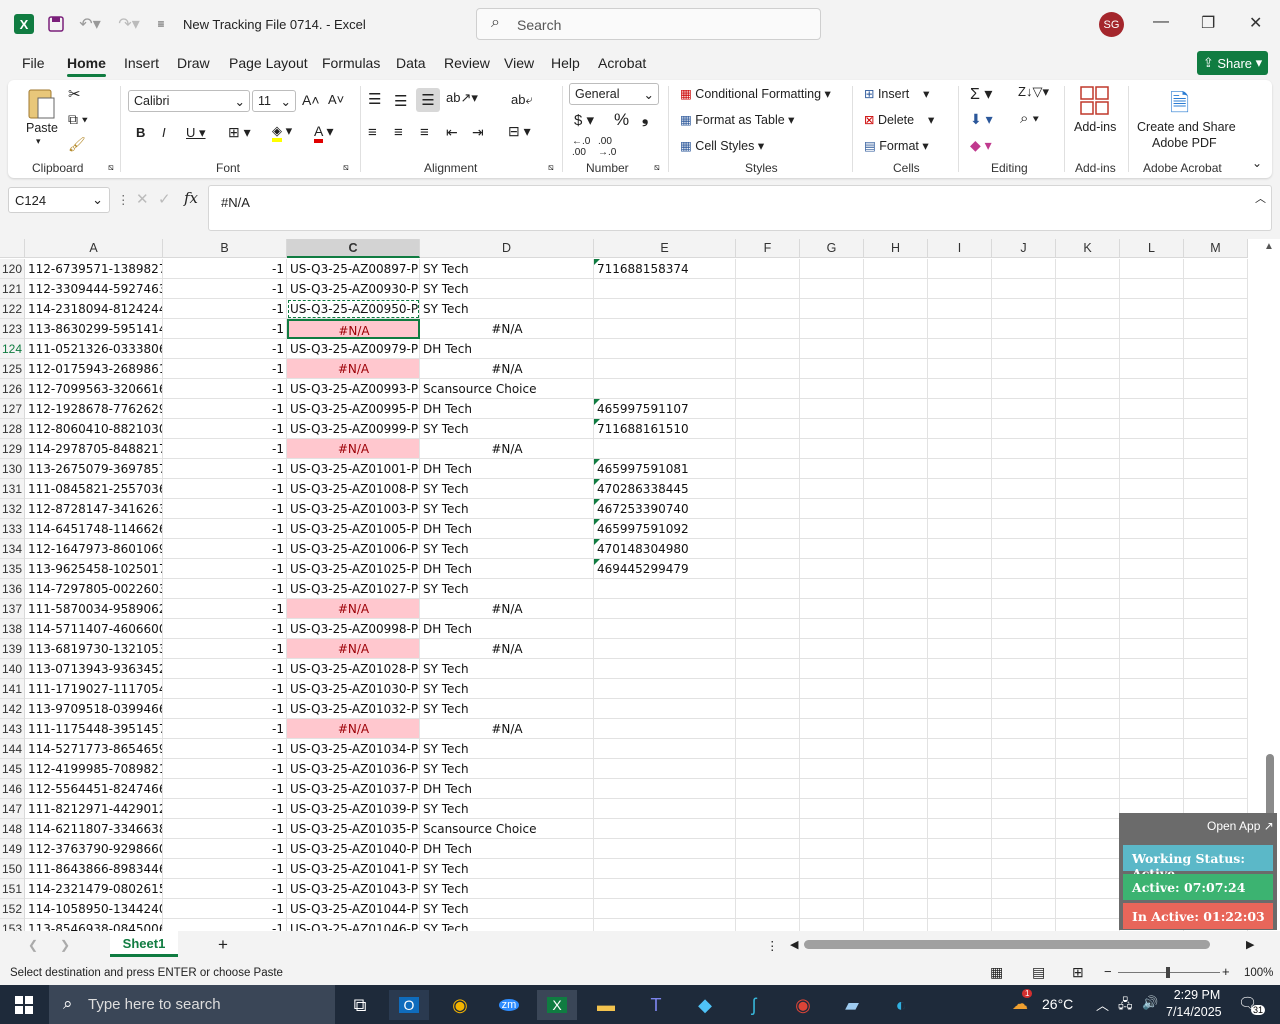 Image resolution: width=1280 pixels, height=1024 pixels. Describe the element at coordinates (614, 94) in the screenshot. I see `number-format-select: General ⌄` at that location.